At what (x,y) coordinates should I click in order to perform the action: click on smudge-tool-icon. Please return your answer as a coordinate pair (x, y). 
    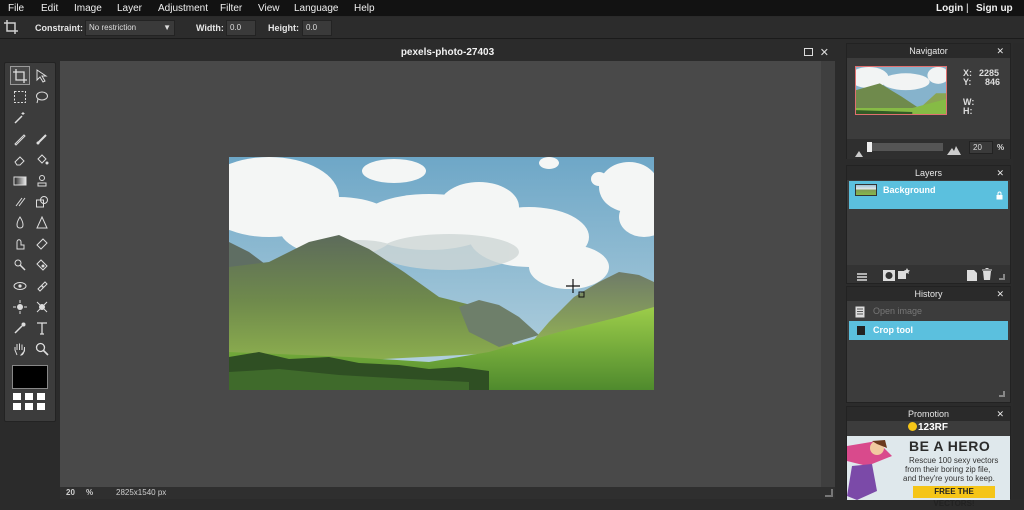
    Looking at the image, I should click on (20, 243).